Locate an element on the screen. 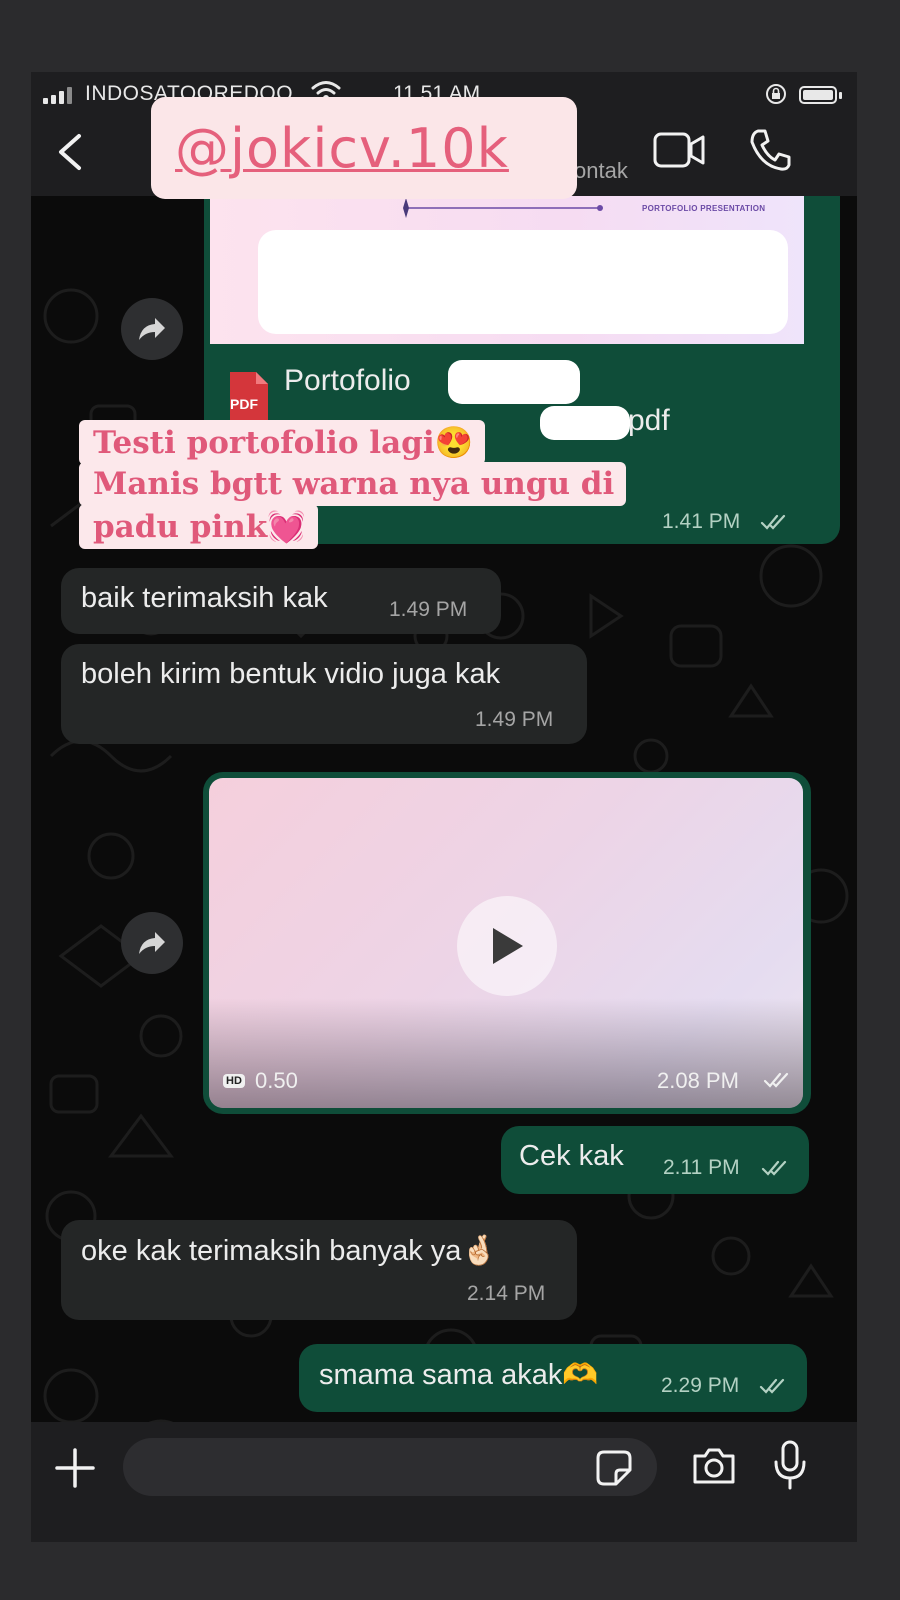  video-thumbnail is located at coordinates (506, 943).